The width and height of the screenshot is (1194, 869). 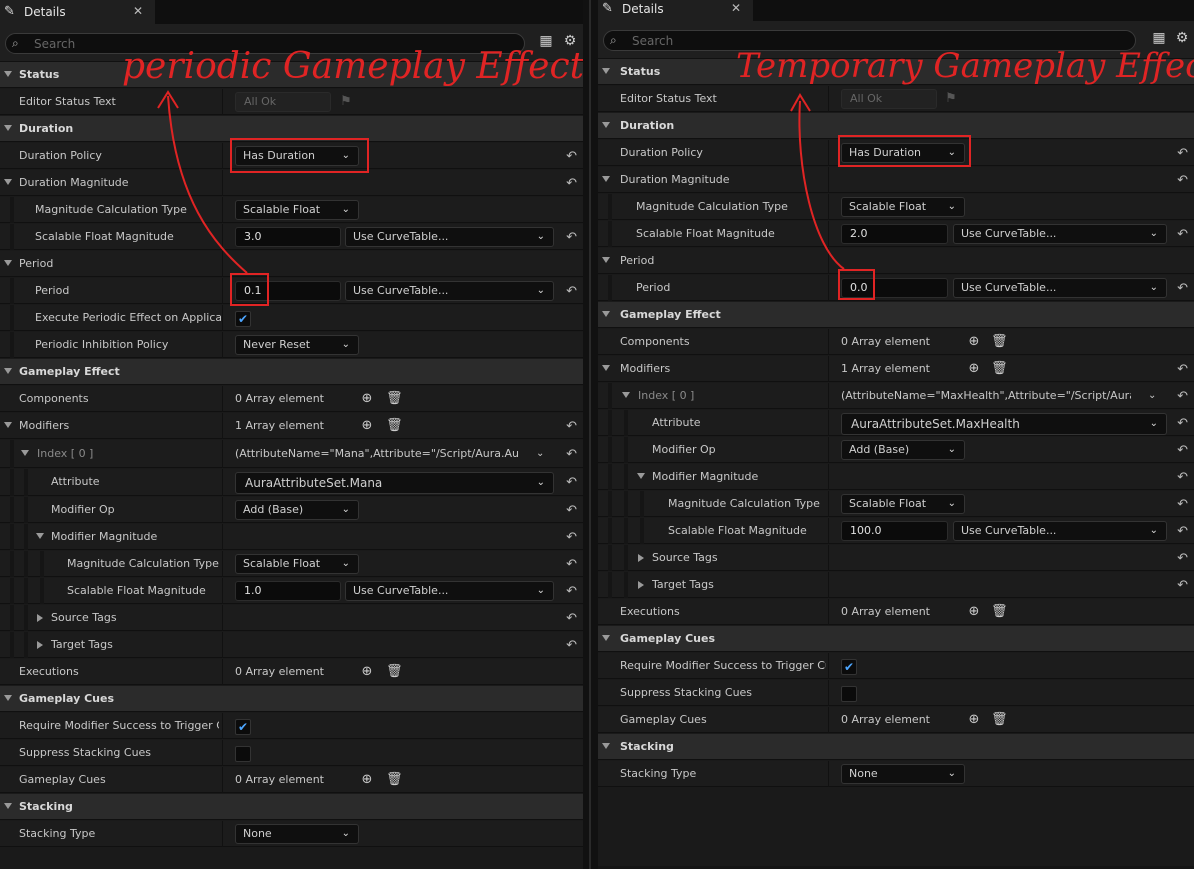 What do you see at coordinates (736, 8) in the screenshot?
I see `close-icon: ✕` at bounding box center [736, 8].